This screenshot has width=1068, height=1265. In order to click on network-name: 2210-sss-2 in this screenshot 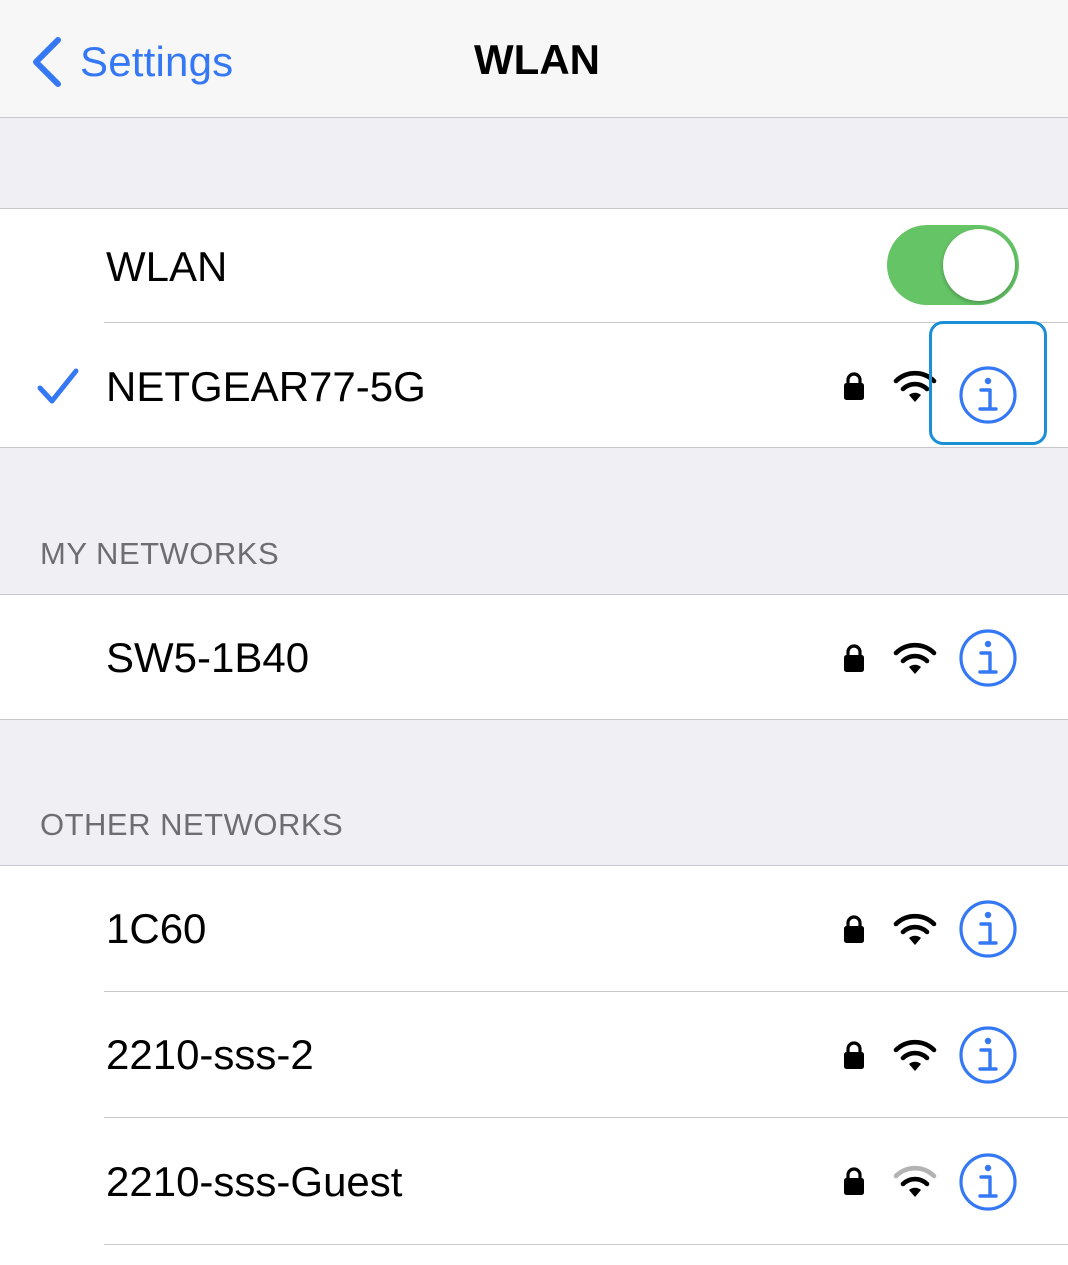, I will do `click(210, 1054)`.